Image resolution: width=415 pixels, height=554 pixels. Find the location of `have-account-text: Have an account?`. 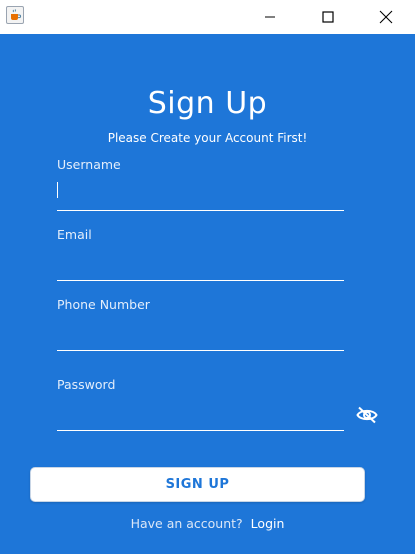

have-account-text: Have an account? is located at coordinates (186, 523).